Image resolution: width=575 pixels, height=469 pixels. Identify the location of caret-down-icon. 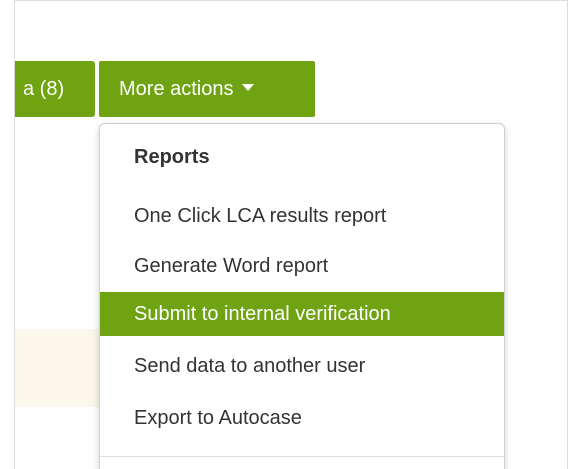
(247, 88).